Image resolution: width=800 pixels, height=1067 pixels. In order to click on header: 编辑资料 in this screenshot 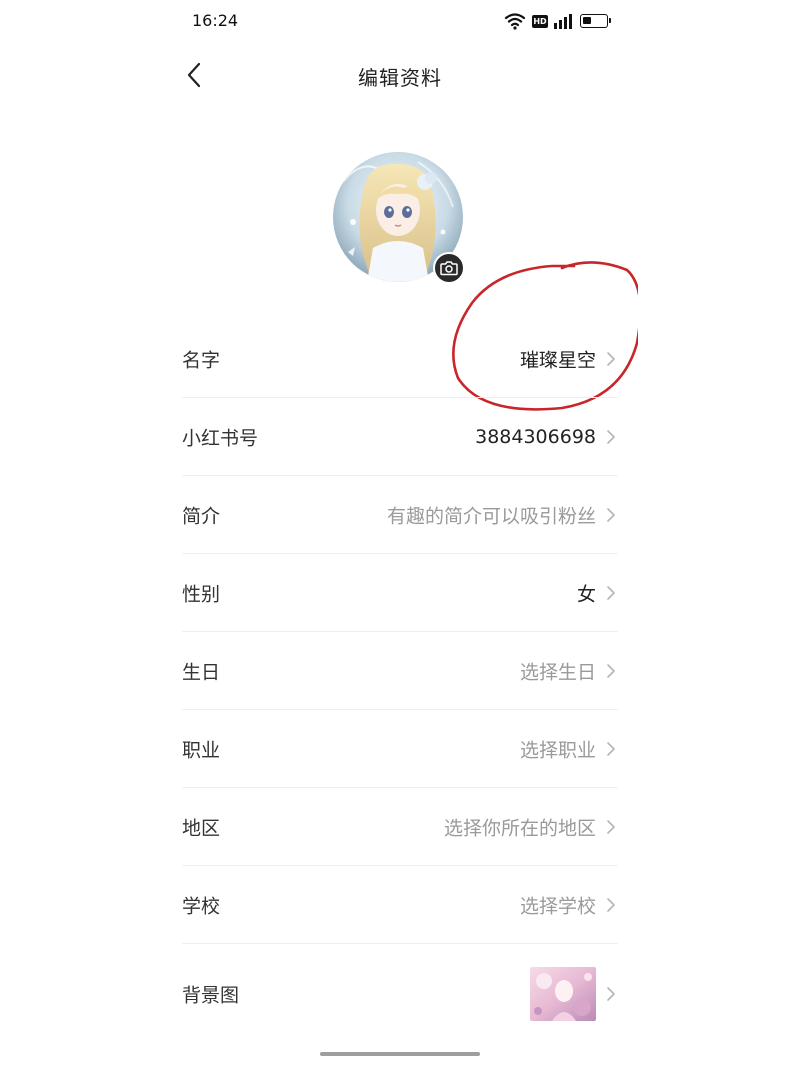, I will do `click(400, 75)`.